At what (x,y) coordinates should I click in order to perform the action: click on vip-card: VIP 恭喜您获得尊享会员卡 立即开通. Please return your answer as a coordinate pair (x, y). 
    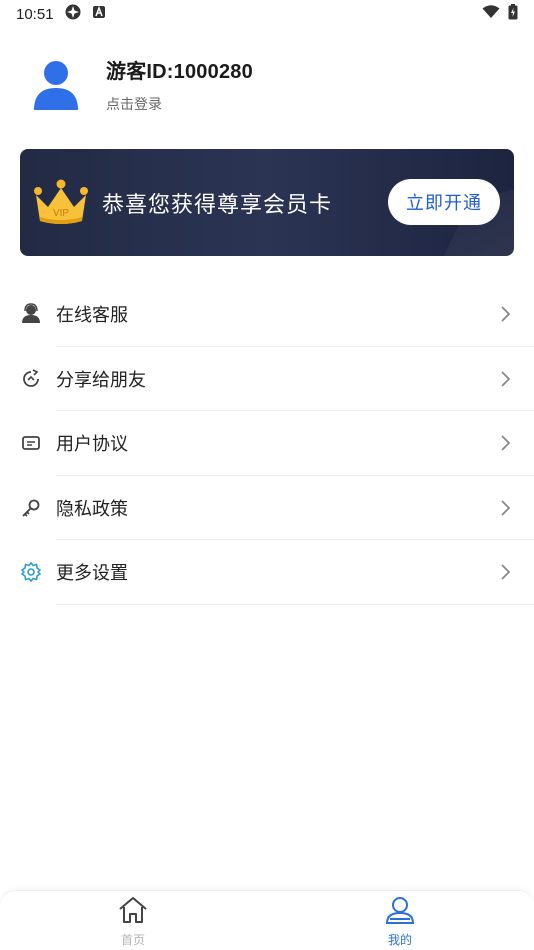
    Looking at the image, I should click on (267, 202).